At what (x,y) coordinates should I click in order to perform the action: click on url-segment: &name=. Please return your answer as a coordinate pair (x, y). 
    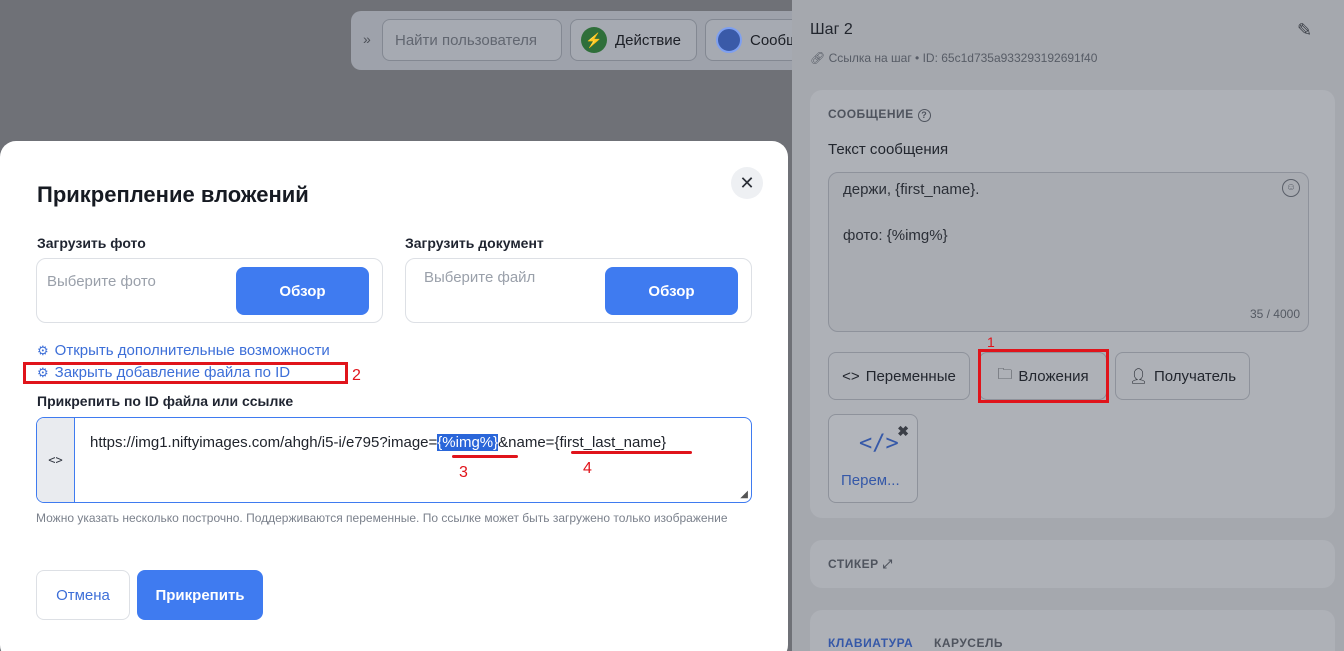
    Looking at the image, I should click on (526, 442).